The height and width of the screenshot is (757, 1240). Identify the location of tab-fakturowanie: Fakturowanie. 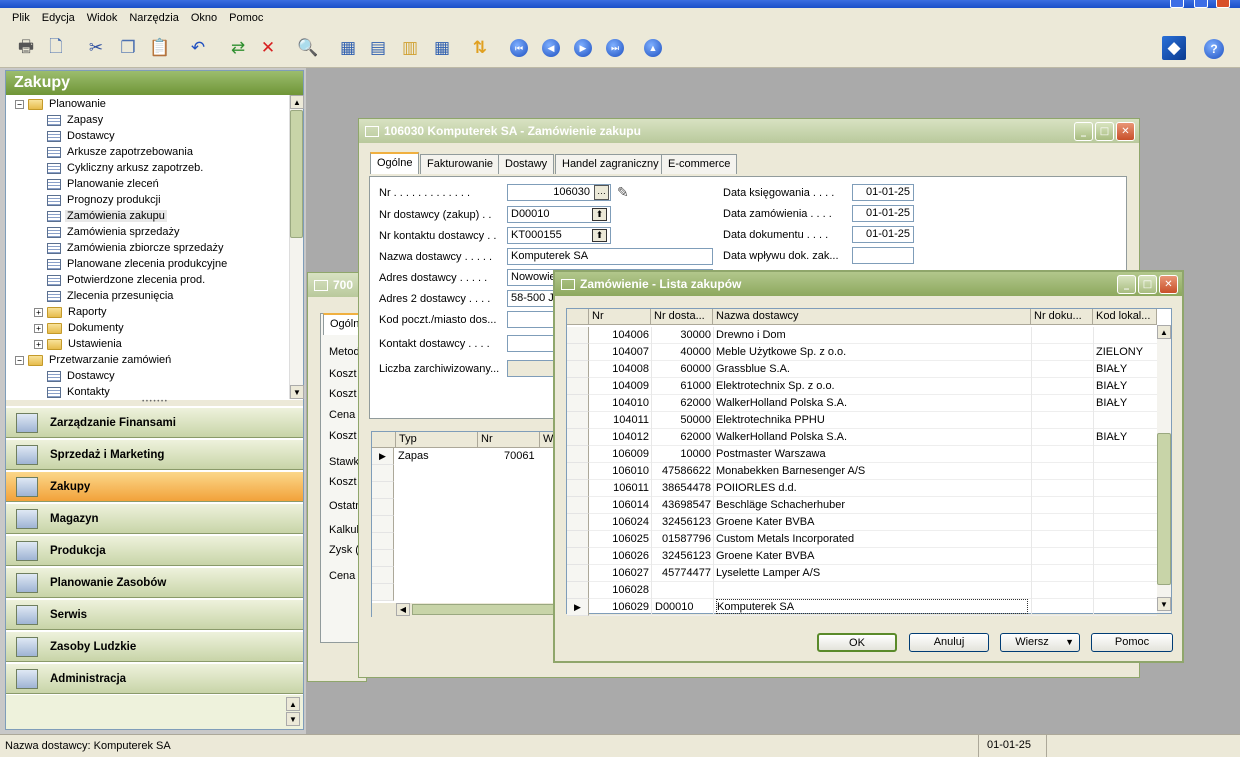
(460, 164).